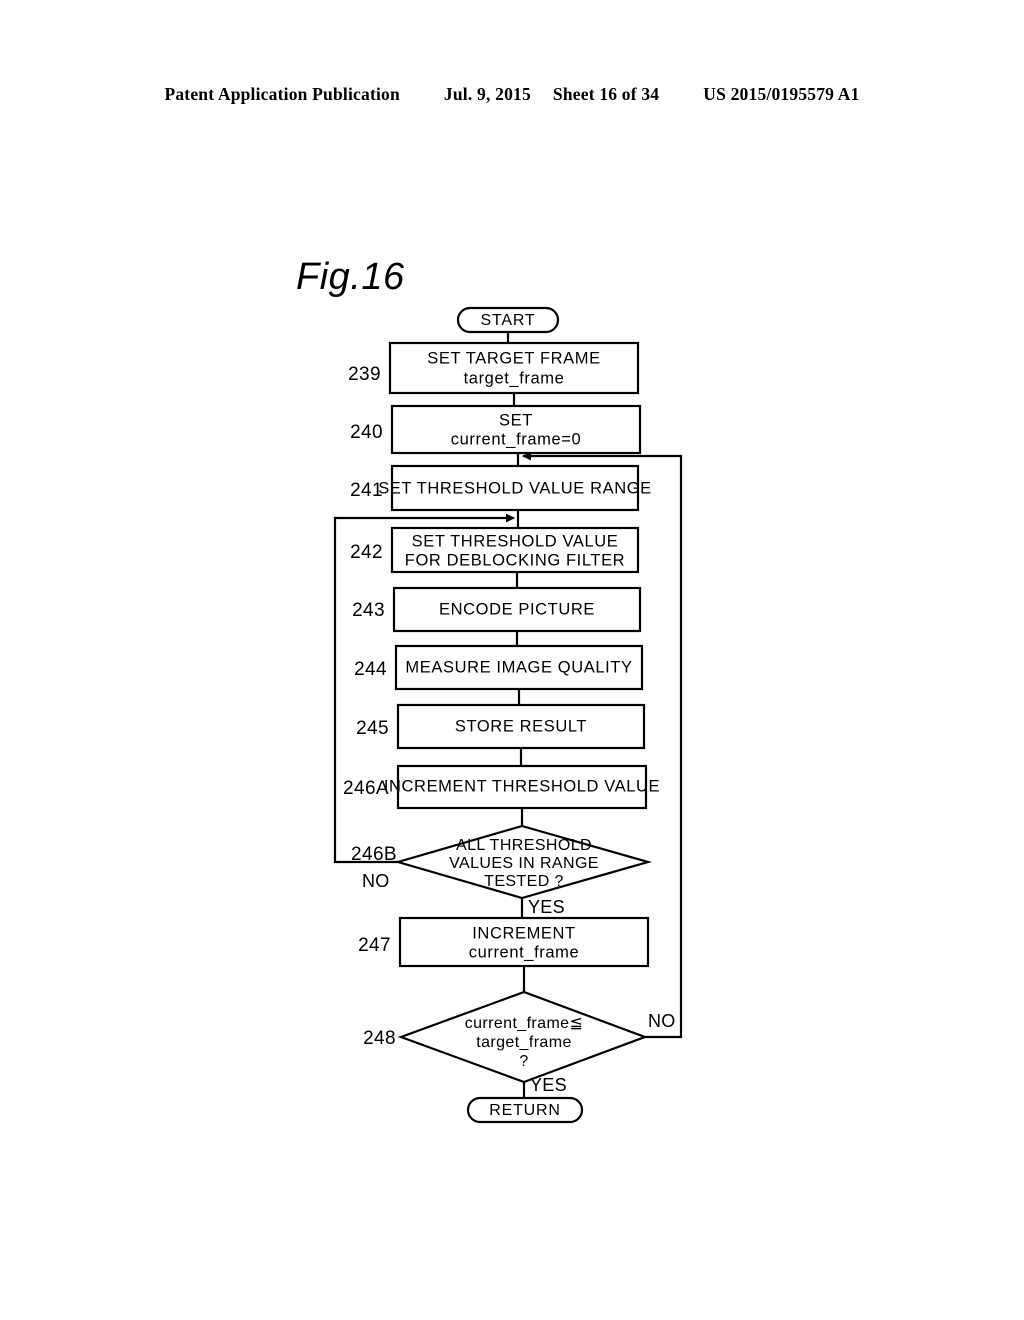 This screenshot has height=1320, width=1024. I want to click on decision-248-no-label: NO, so click(662, 1021).